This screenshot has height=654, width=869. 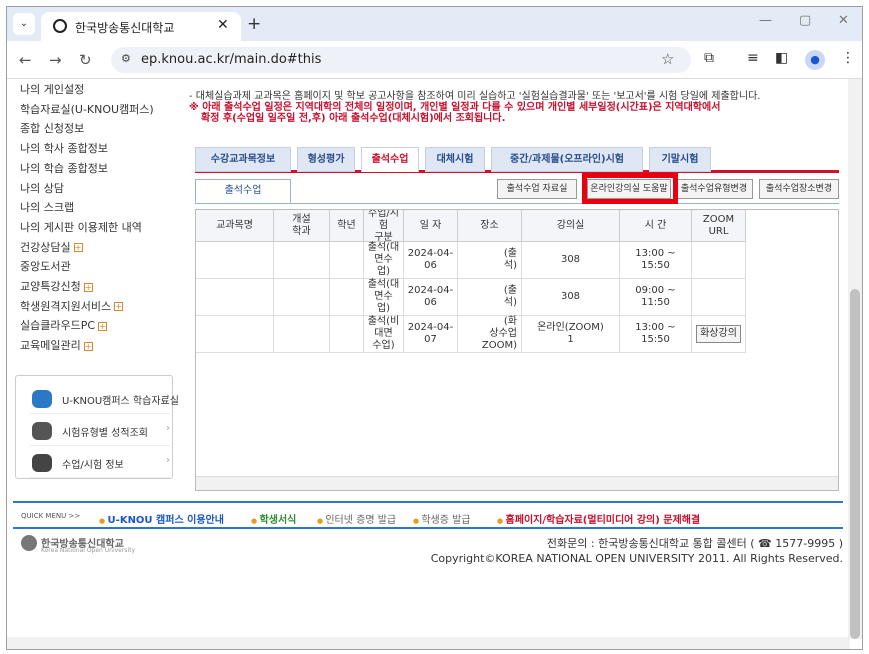 I want to click on quick-link-label: U-KNOU캠퍼스 학습자료실, so click(x=120, y=401).